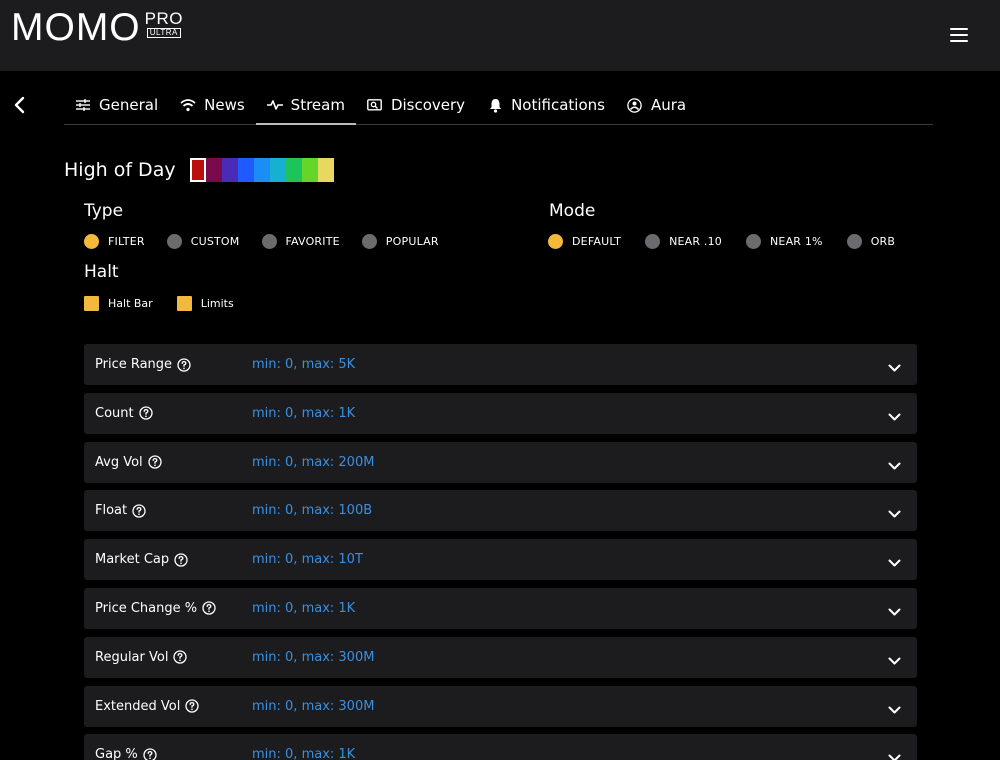  Describe the element at coordinates (500, 657) in the screenshot. I see `filter-row-regular-vol: Regular Vol min: 0, max: 300M` at that location.